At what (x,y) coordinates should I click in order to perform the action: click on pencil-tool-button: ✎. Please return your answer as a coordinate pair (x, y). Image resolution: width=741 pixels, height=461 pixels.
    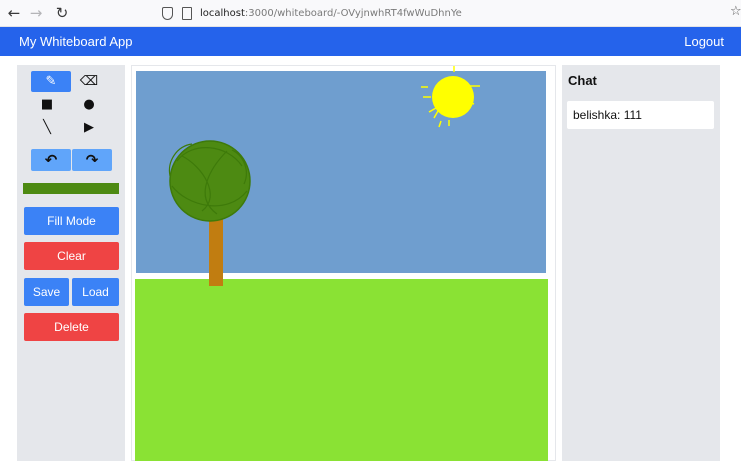
    Looking at the image, I should click on (51, 81).